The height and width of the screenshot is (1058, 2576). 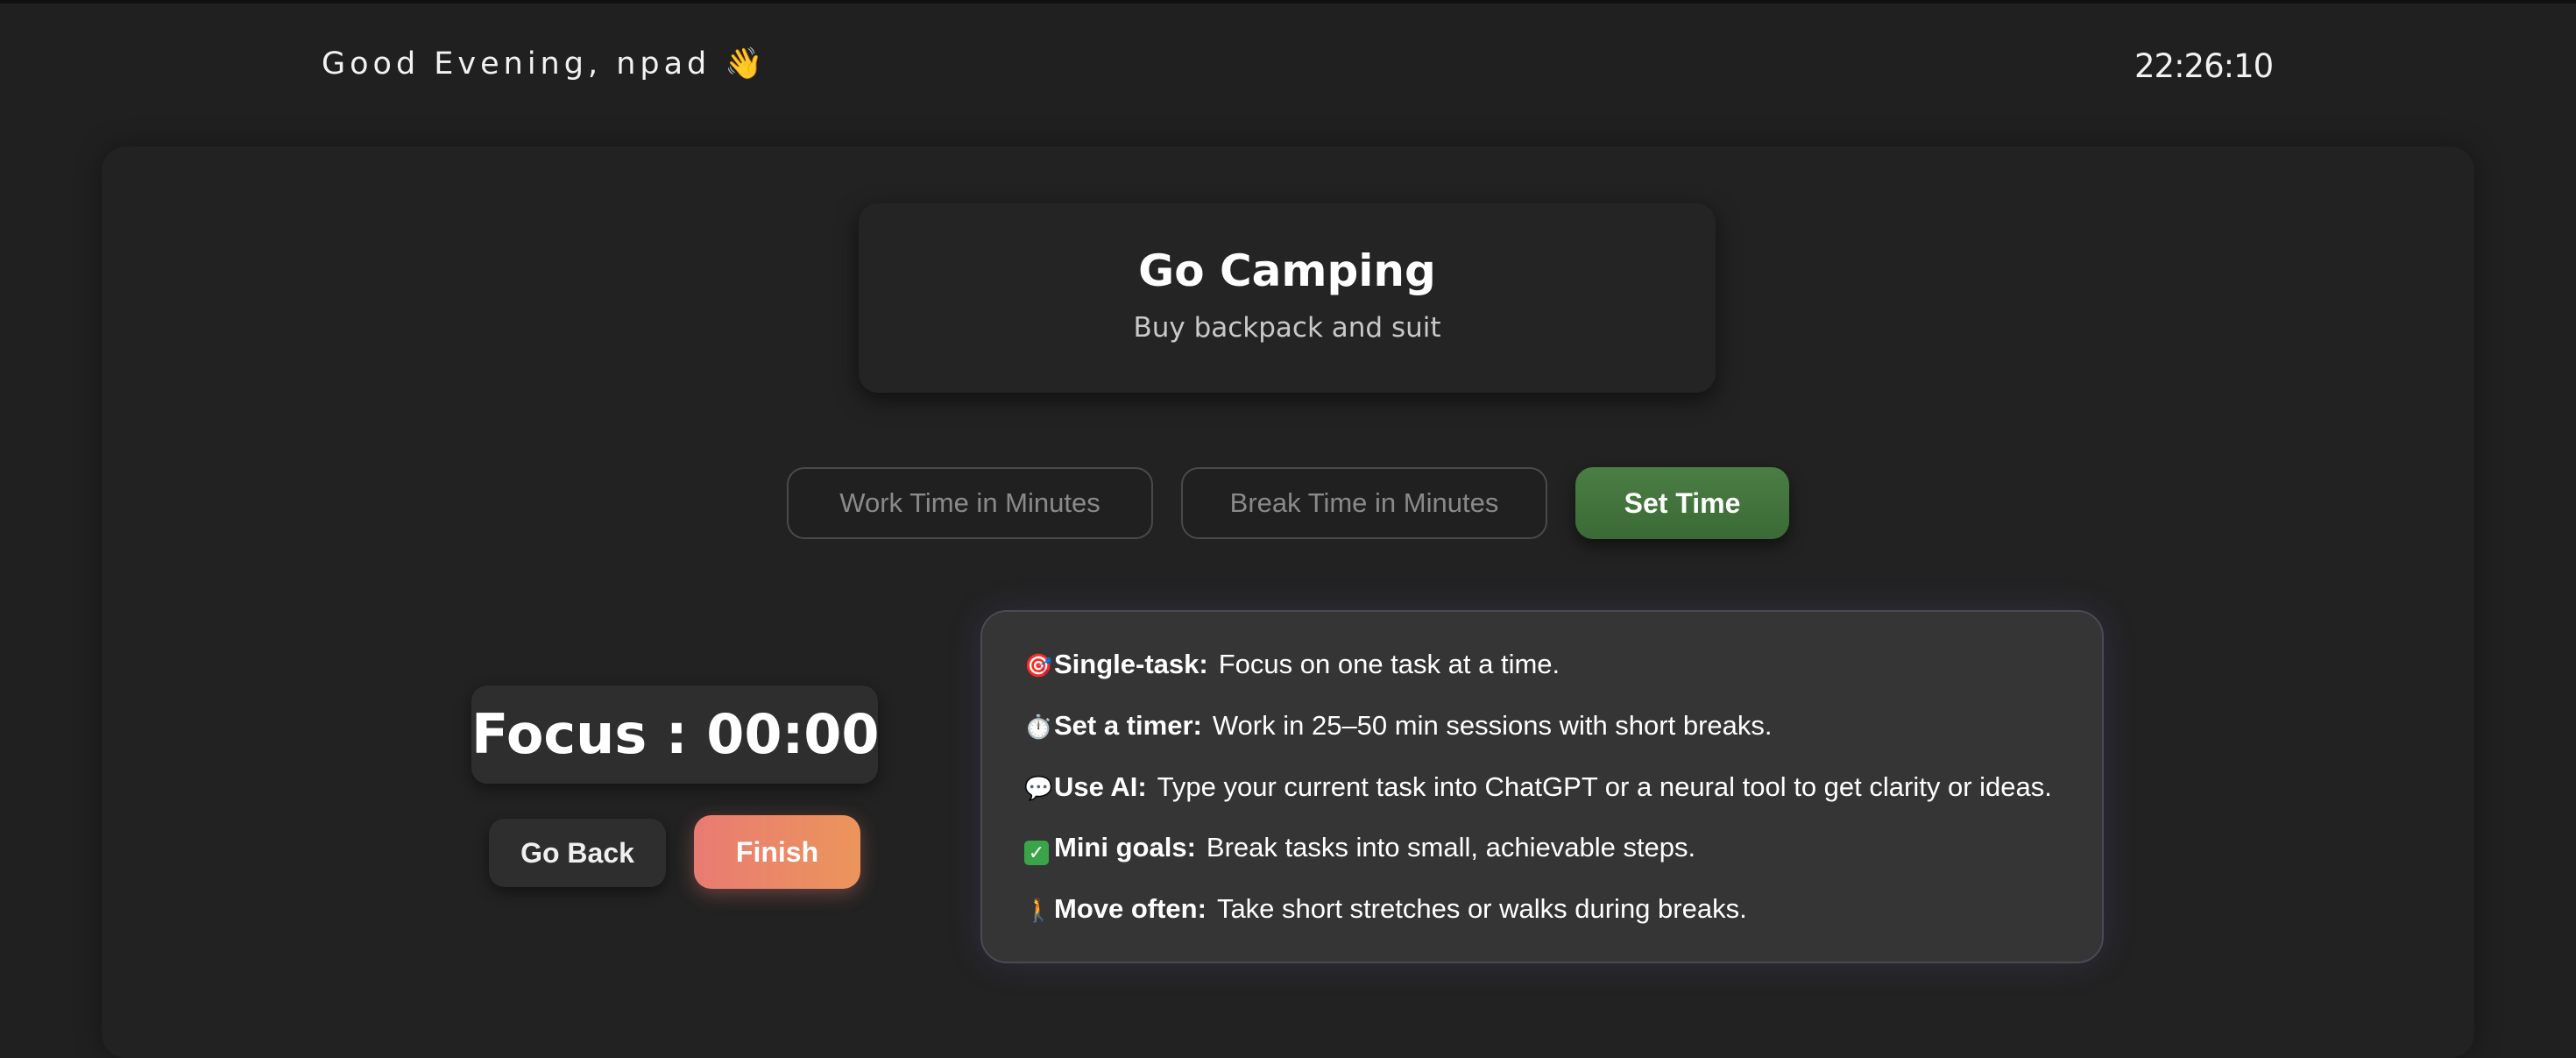 I want to click on clock-display: 22:26:10, so click(x=2204, y=66).